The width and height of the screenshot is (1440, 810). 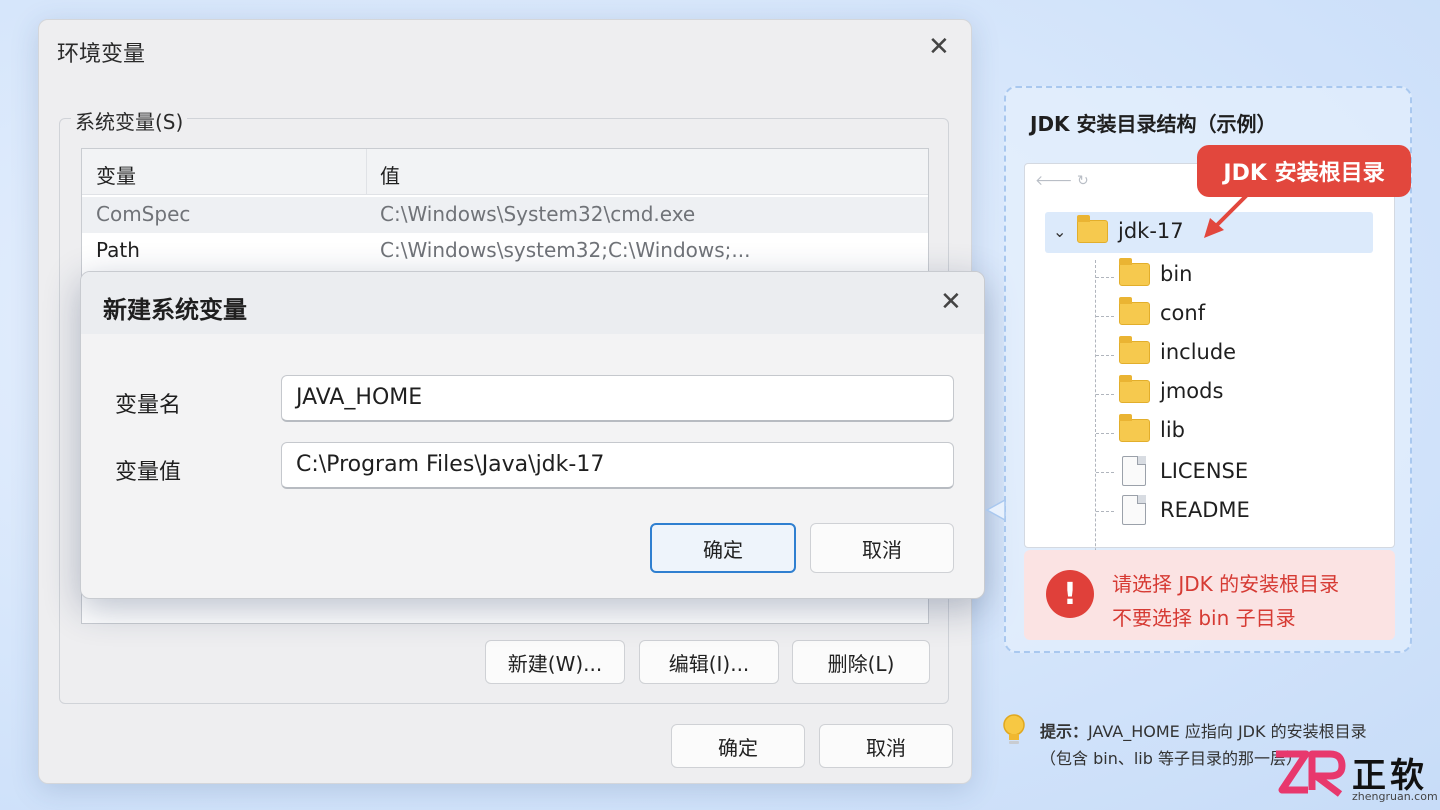 What do you see at coordinates (1192, 391) in the screenshot?
I see `tree-item-label: jmods` at bounding box center [1192, 391].